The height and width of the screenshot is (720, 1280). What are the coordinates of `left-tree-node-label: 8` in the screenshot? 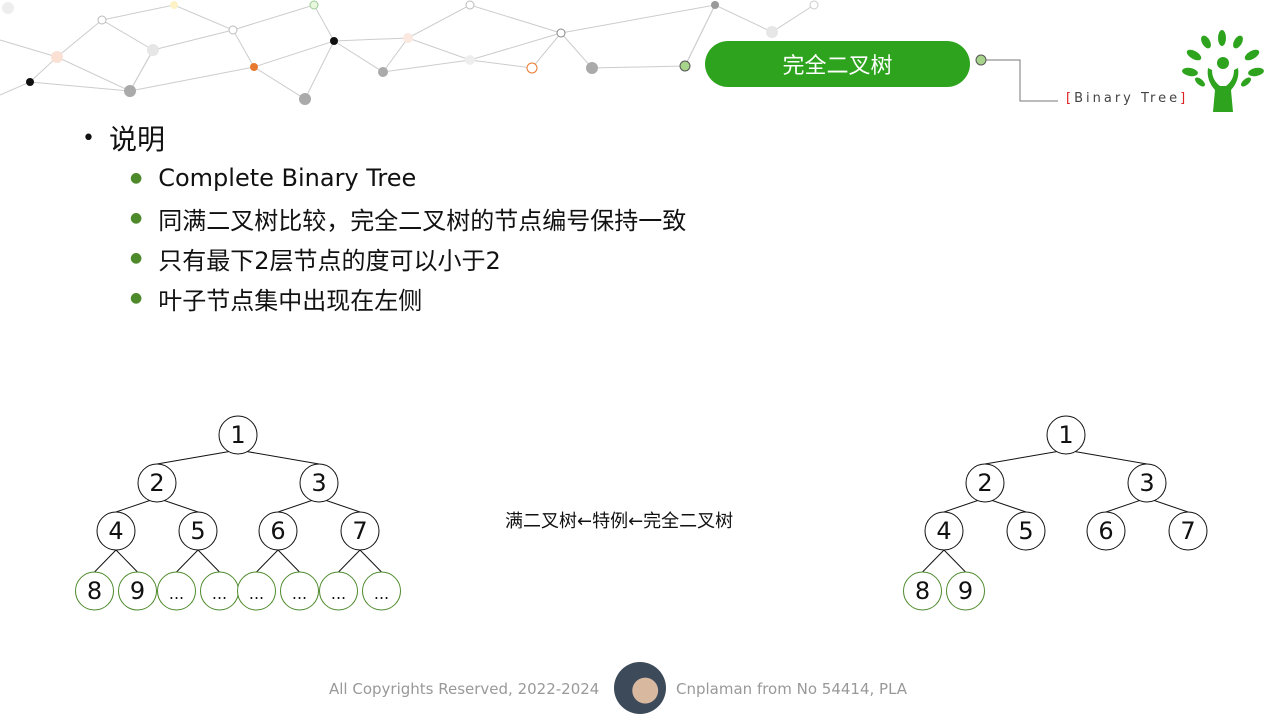 It's located at (94, 591).